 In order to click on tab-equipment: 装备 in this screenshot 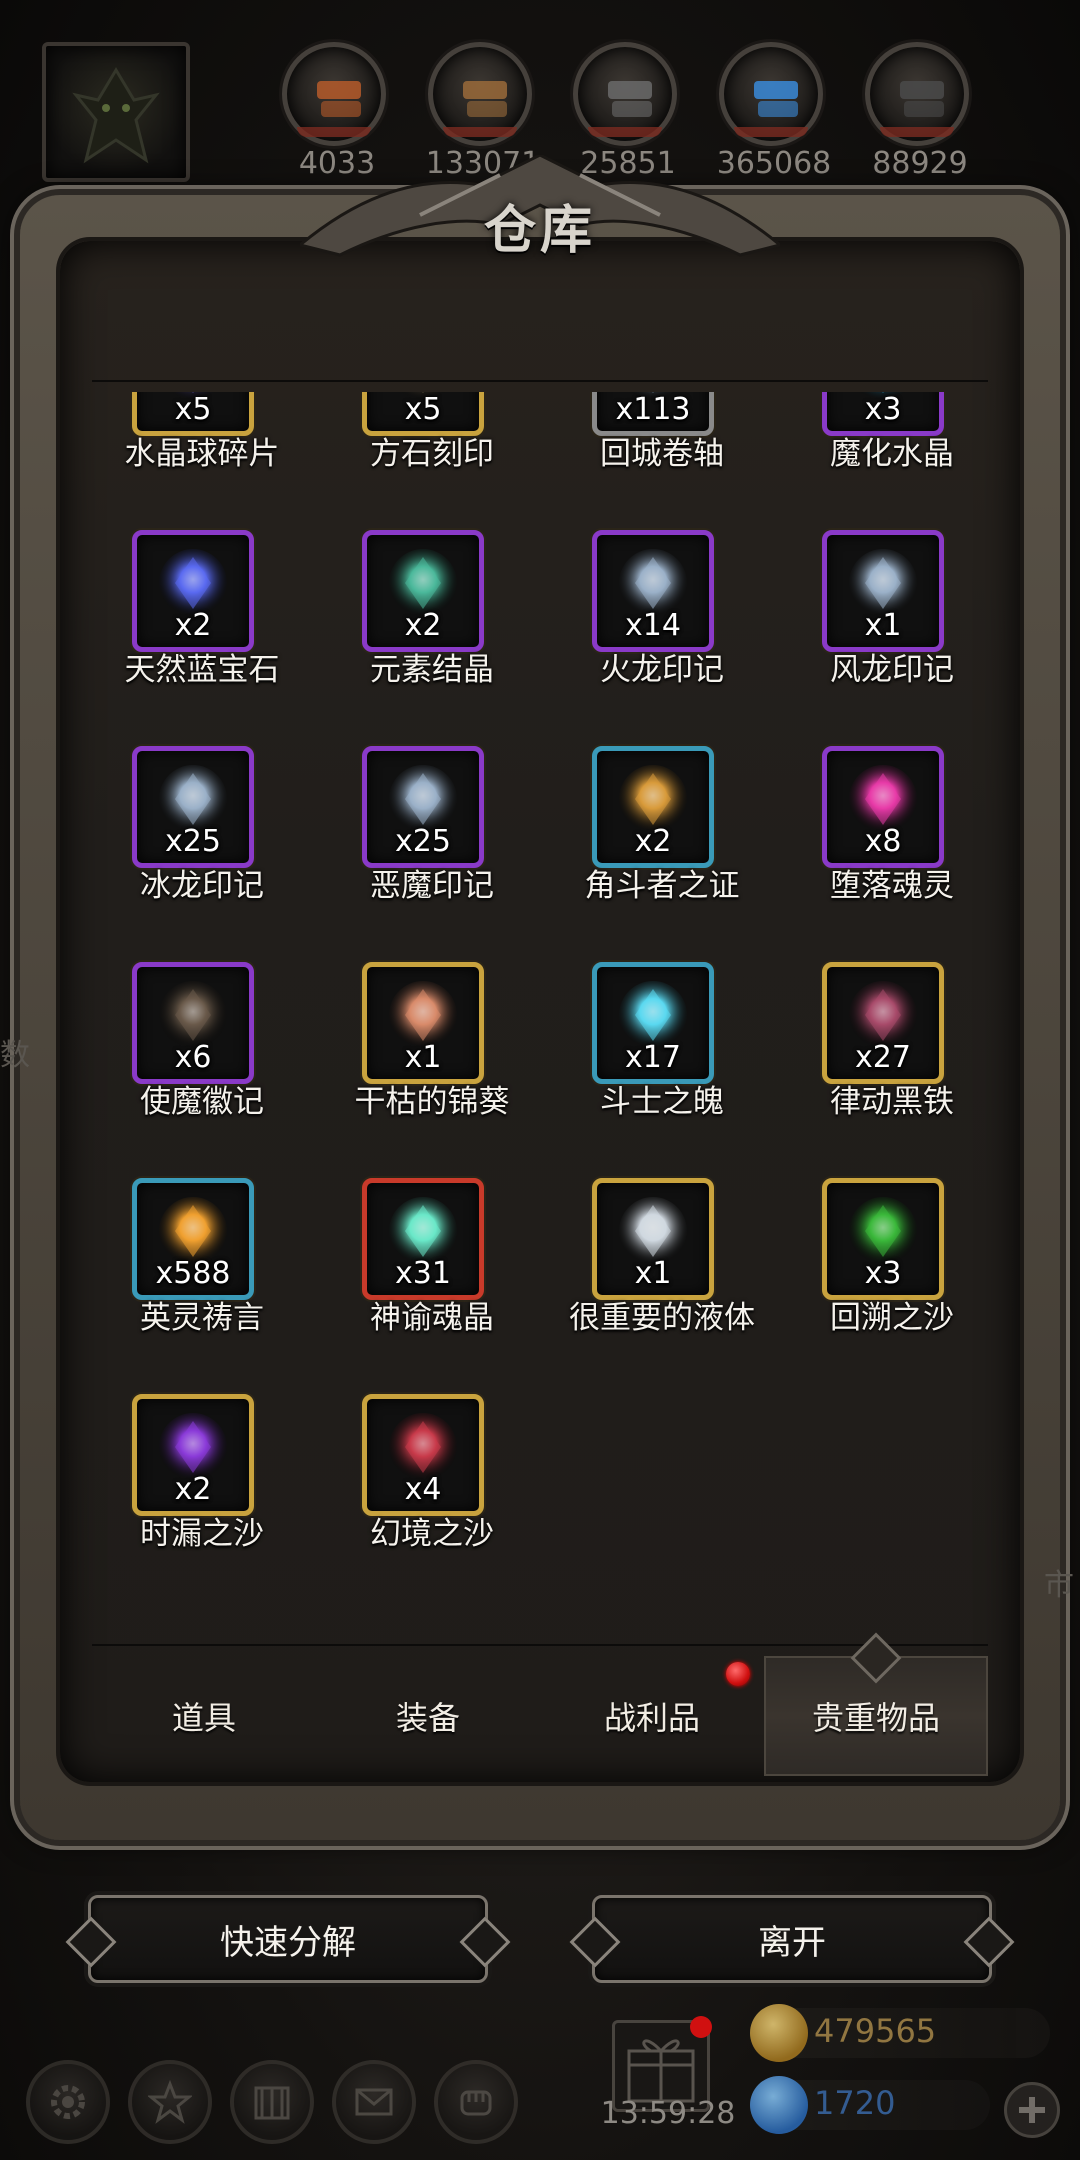, I will do `click(428, 1716)`.